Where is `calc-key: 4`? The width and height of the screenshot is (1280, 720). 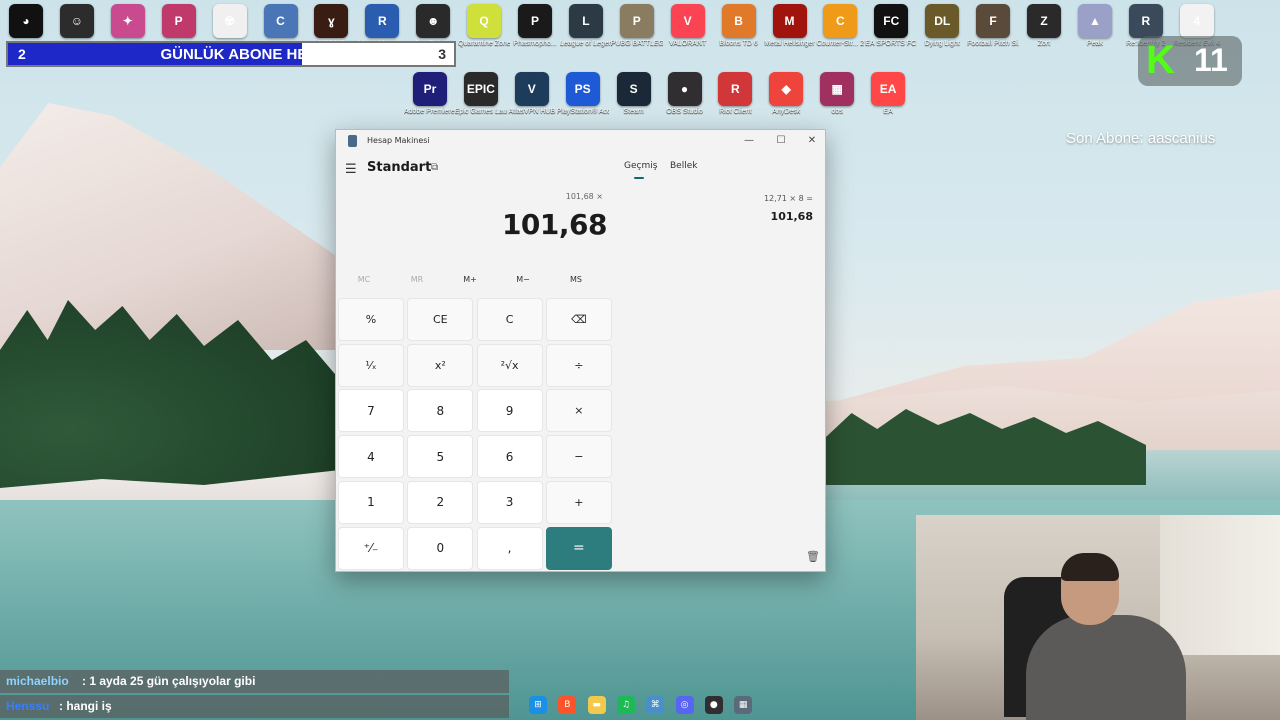
calc-key: 4 is located at coordinates (371, 457).